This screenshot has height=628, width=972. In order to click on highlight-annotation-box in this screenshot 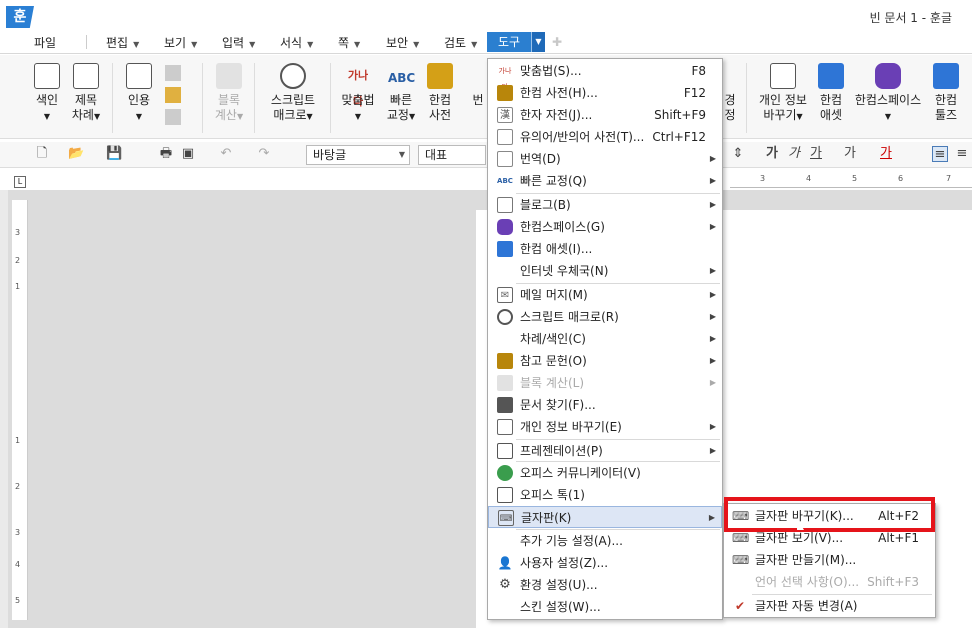, I will do `click(829, 514)`.